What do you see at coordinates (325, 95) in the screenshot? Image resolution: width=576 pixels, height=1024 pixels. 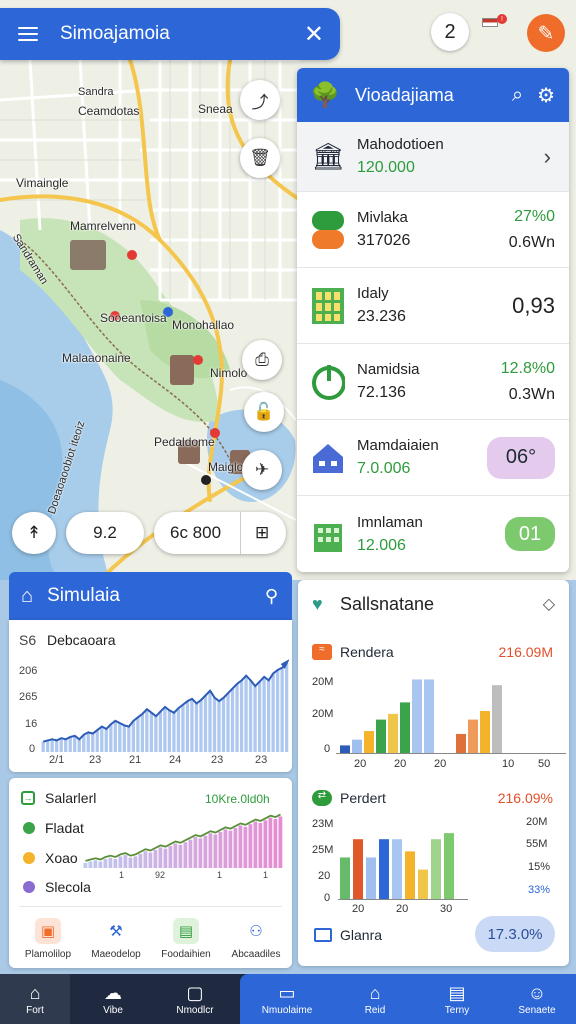 I see `tree-logo-icon: 🌳` at bounding box center [325, 95].